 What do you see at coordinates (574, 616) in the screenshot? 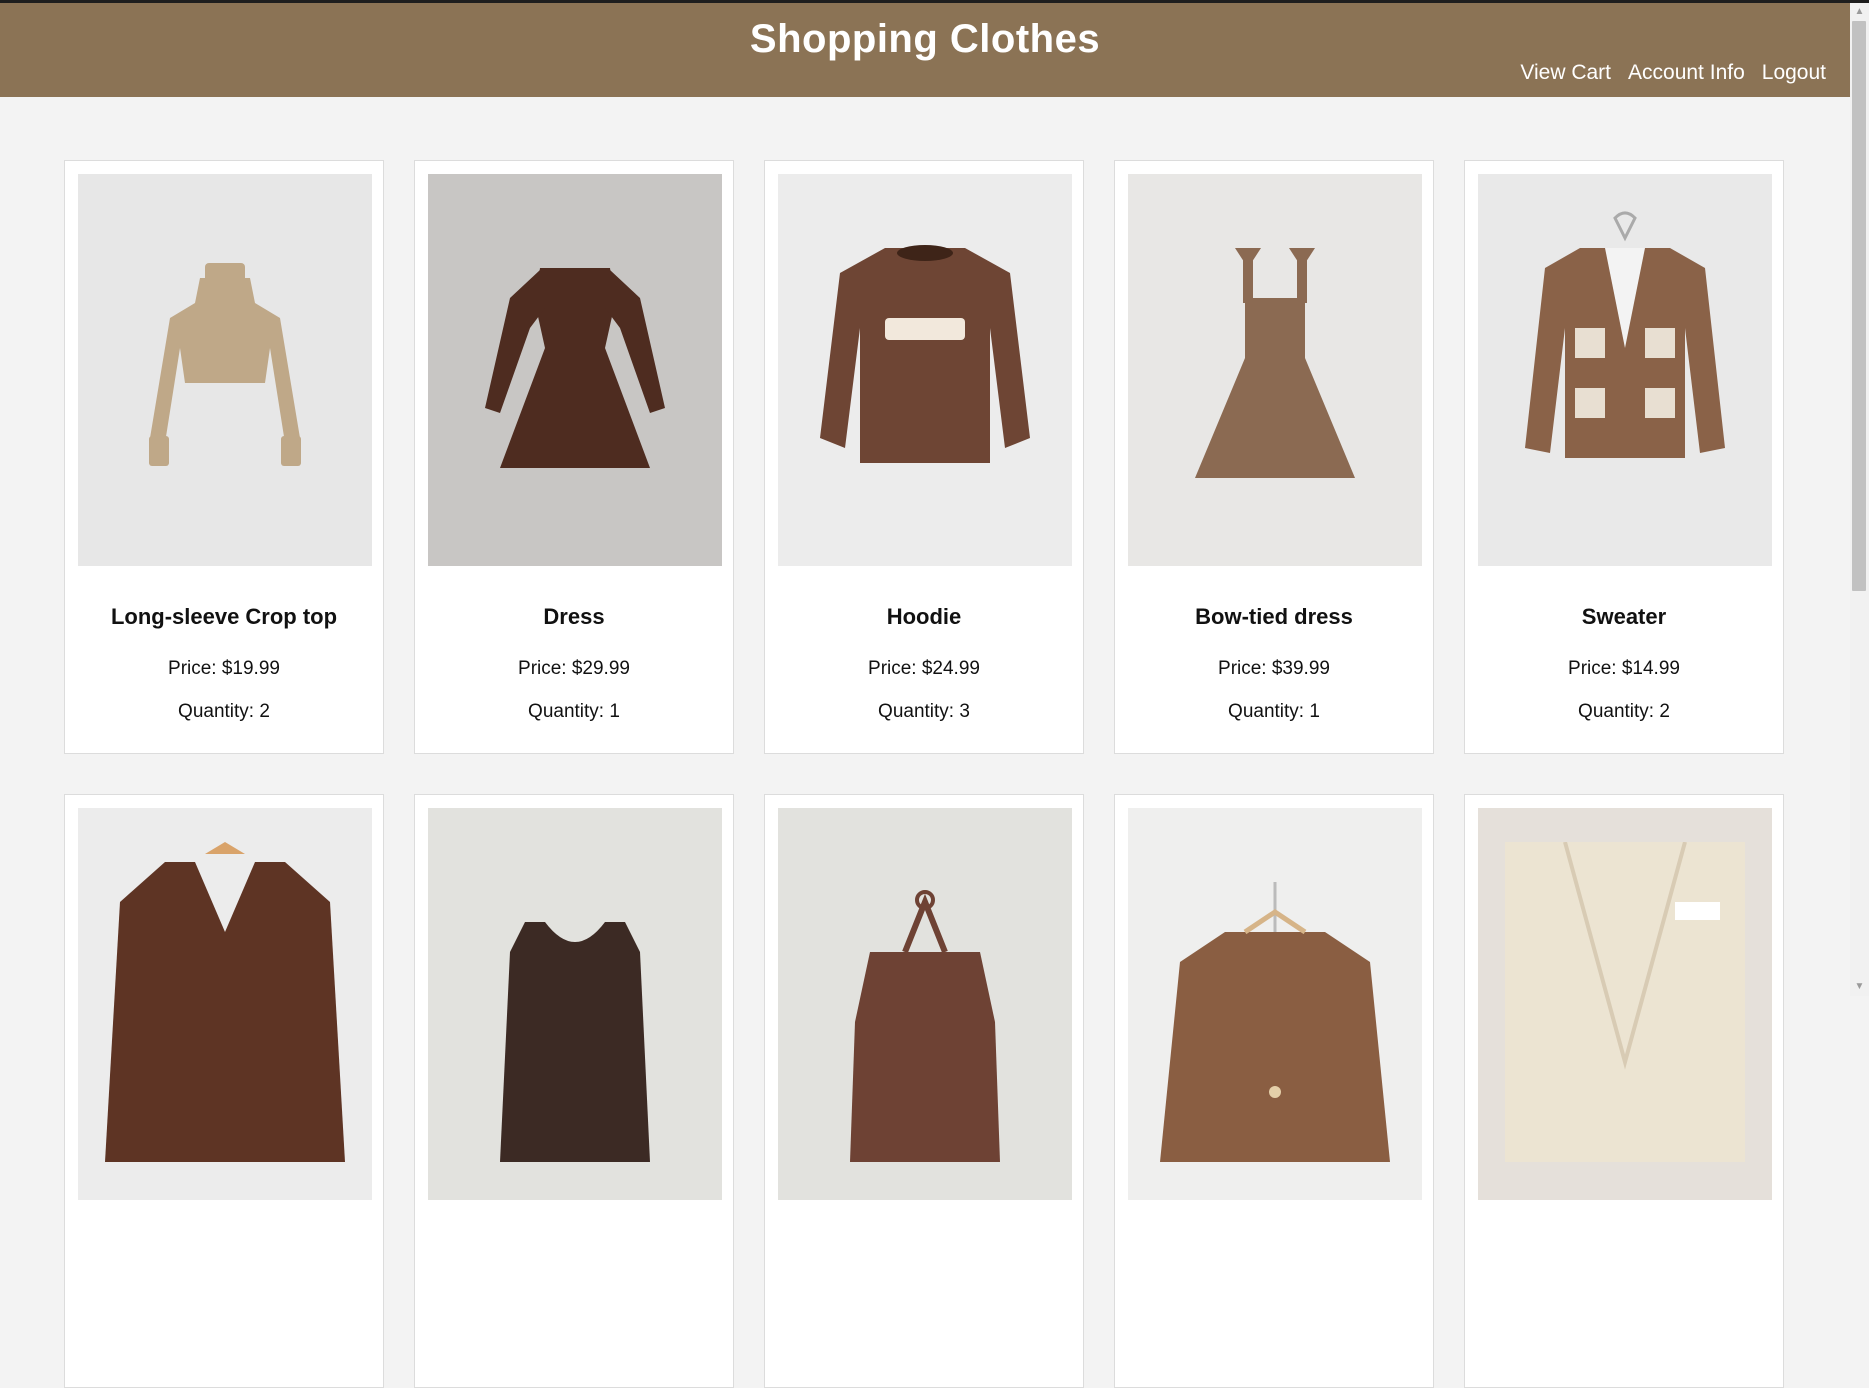
I see `product-name: Dress` at bounding box center [574, 616].